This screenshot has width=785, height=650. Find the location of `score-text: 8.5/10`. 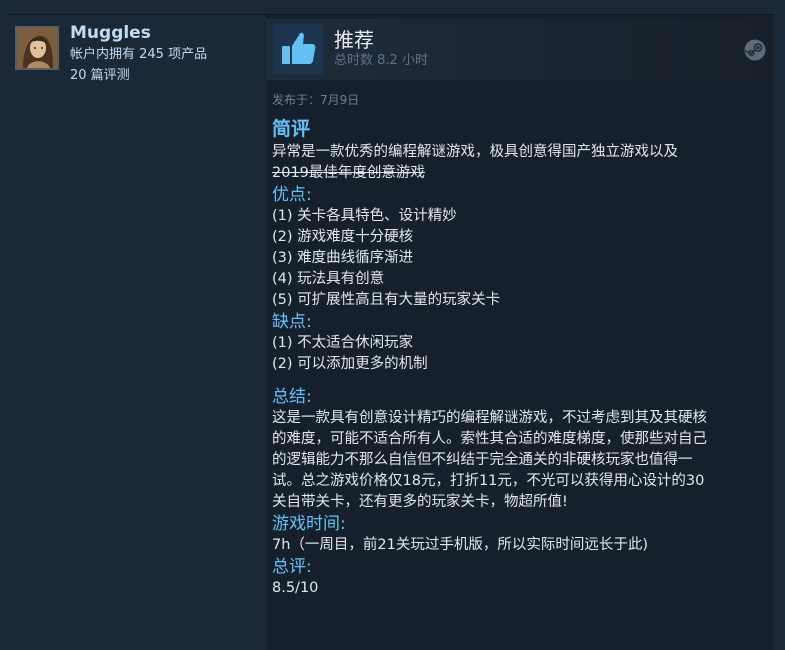

score-text: 8.5/10 is located at coordinates (295, 588).